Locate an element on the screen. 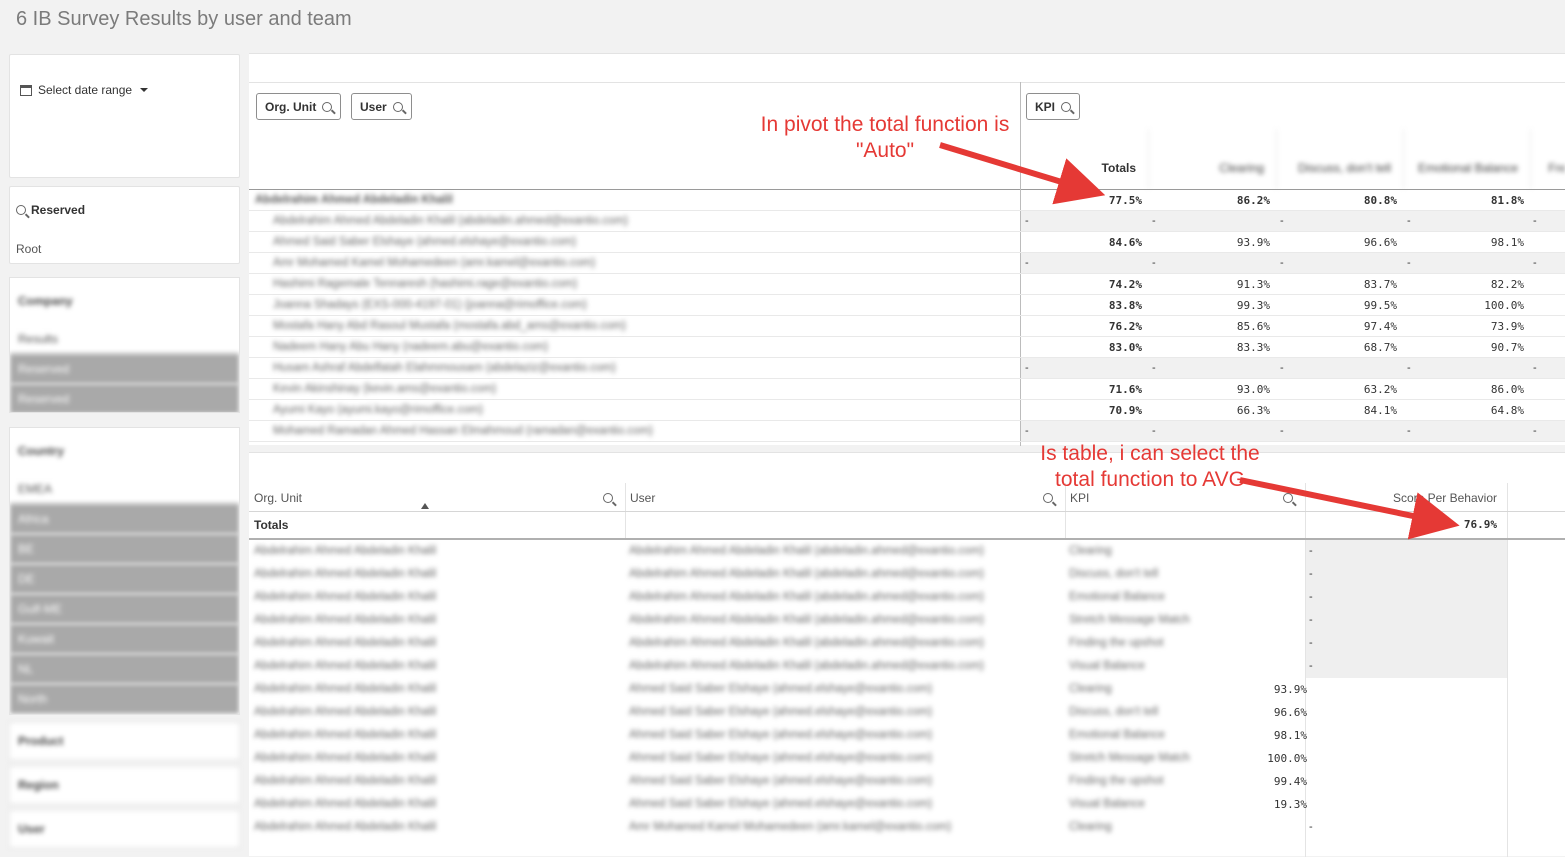  product-filter: Product is located at coordinates (124, 741).